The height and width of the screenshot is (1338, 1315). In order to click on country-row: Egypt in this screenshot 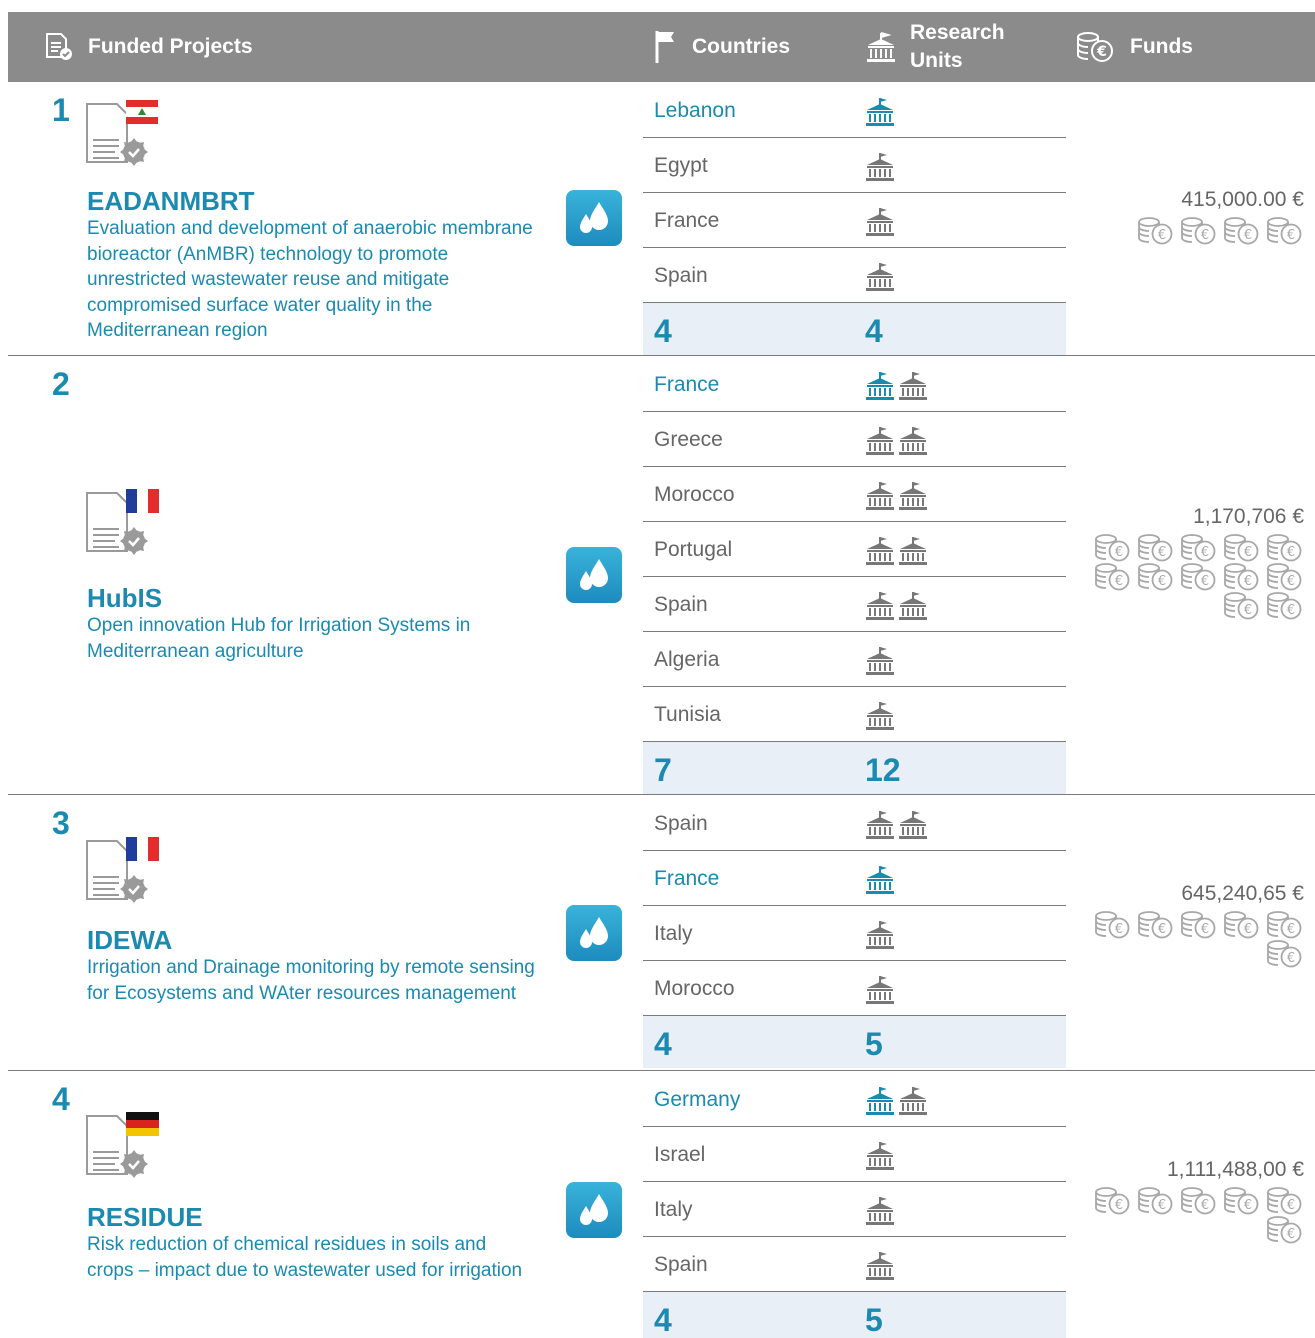, I will do `click(854, 165)`.